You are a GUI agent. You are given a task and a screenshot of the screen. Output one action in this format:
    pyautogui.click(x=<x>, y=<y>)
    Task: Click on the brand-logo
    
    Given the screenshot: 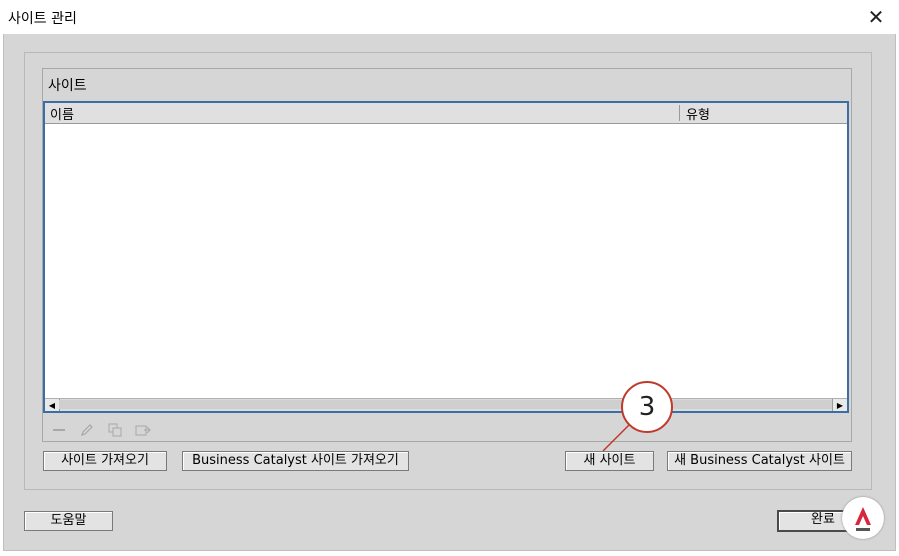 What is the action you would take?
    pyautogui.click(x=863, y=518)
    